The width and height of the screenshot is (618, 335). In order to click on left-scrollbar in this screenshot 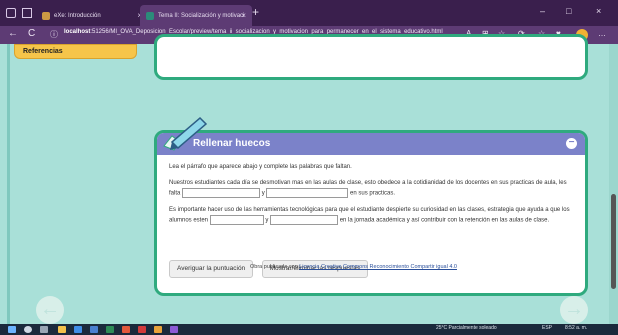, I will do `click(8, 184)`.